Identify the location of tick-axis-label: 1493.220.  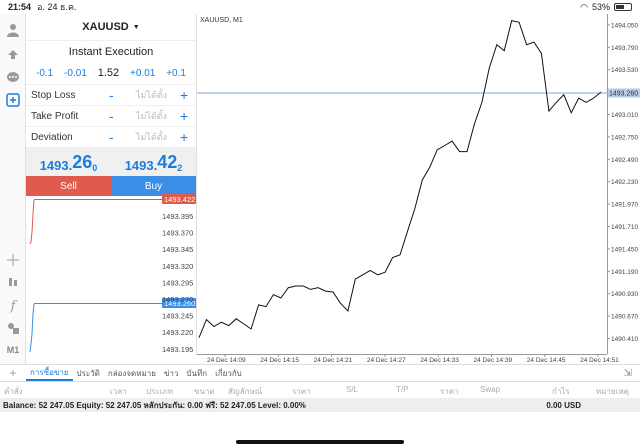
(177, 332).